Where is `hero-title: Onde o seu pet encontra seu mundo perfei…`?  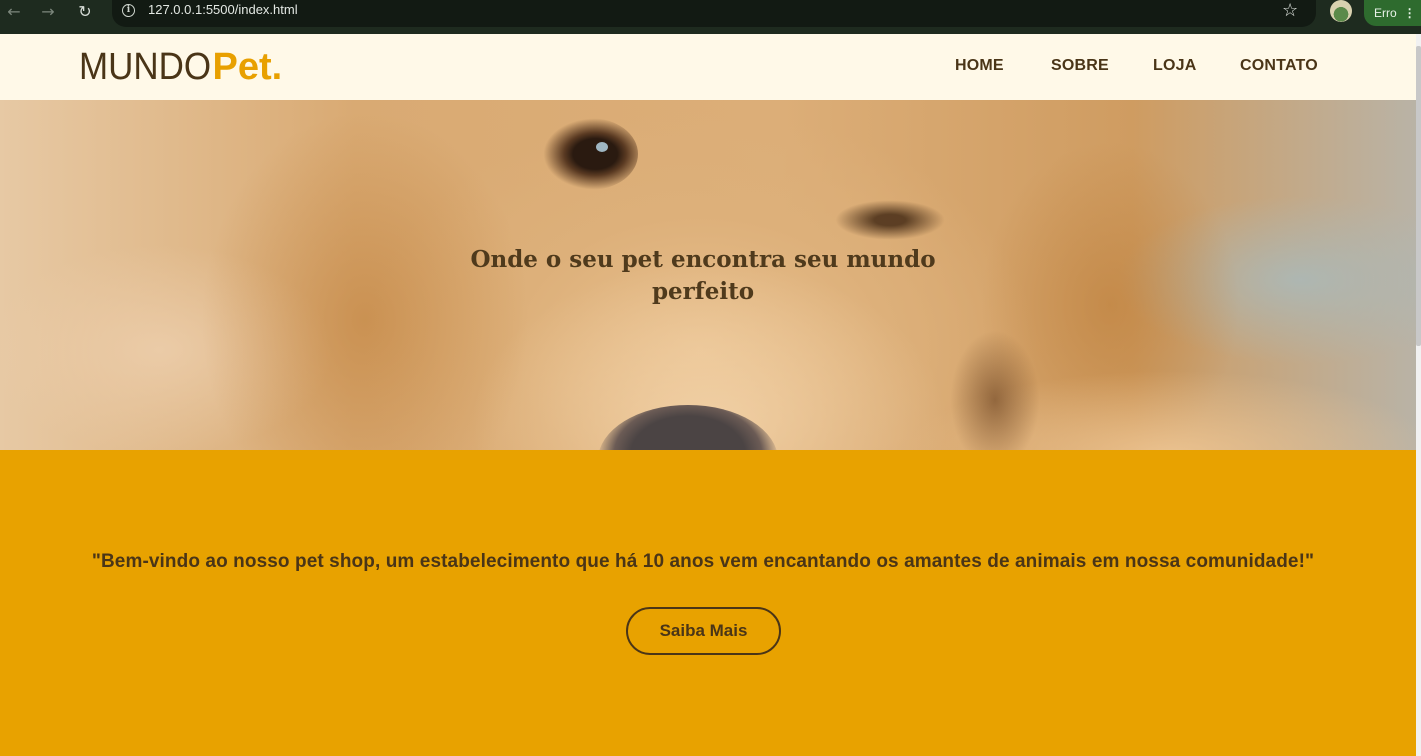
hero-title: Onde o seu pet encontra seu mundo perfei… is located at coordinates (703, 276).